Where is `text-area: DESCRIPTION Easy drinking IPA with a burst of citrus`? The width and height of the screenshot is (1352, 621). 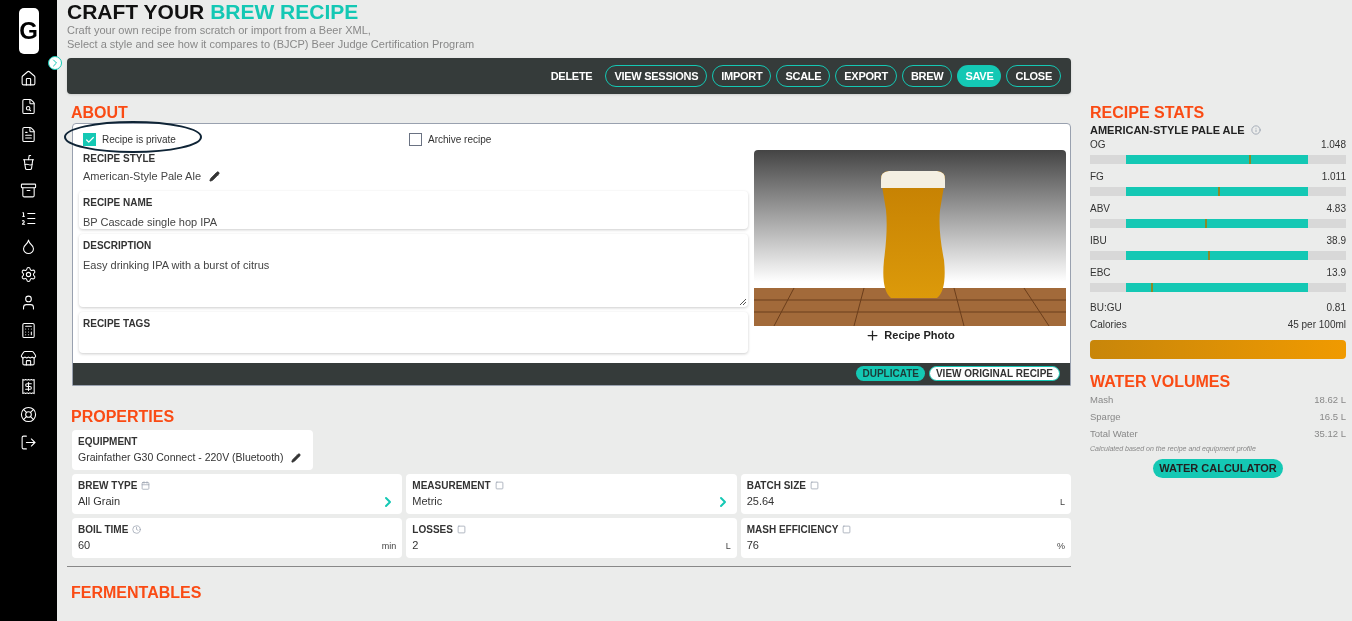
text-area: DESCRIPTION Easy drinking IPA with a burst of citrus is located at coordinates (413, 270).